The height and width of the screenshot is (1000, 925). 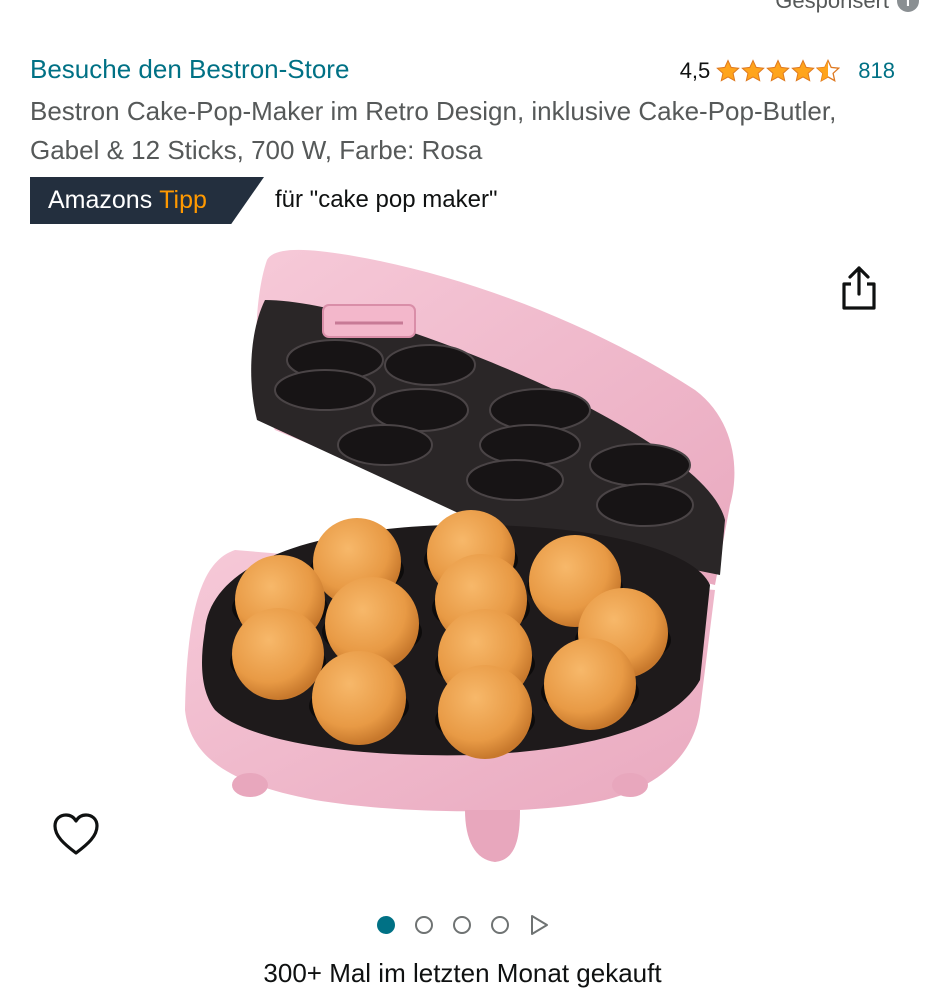 What do you see at coordinates (183, 200) in the screenshot?
I see `badge-label-tipp: Tipp` at bounding box center [183, 200].